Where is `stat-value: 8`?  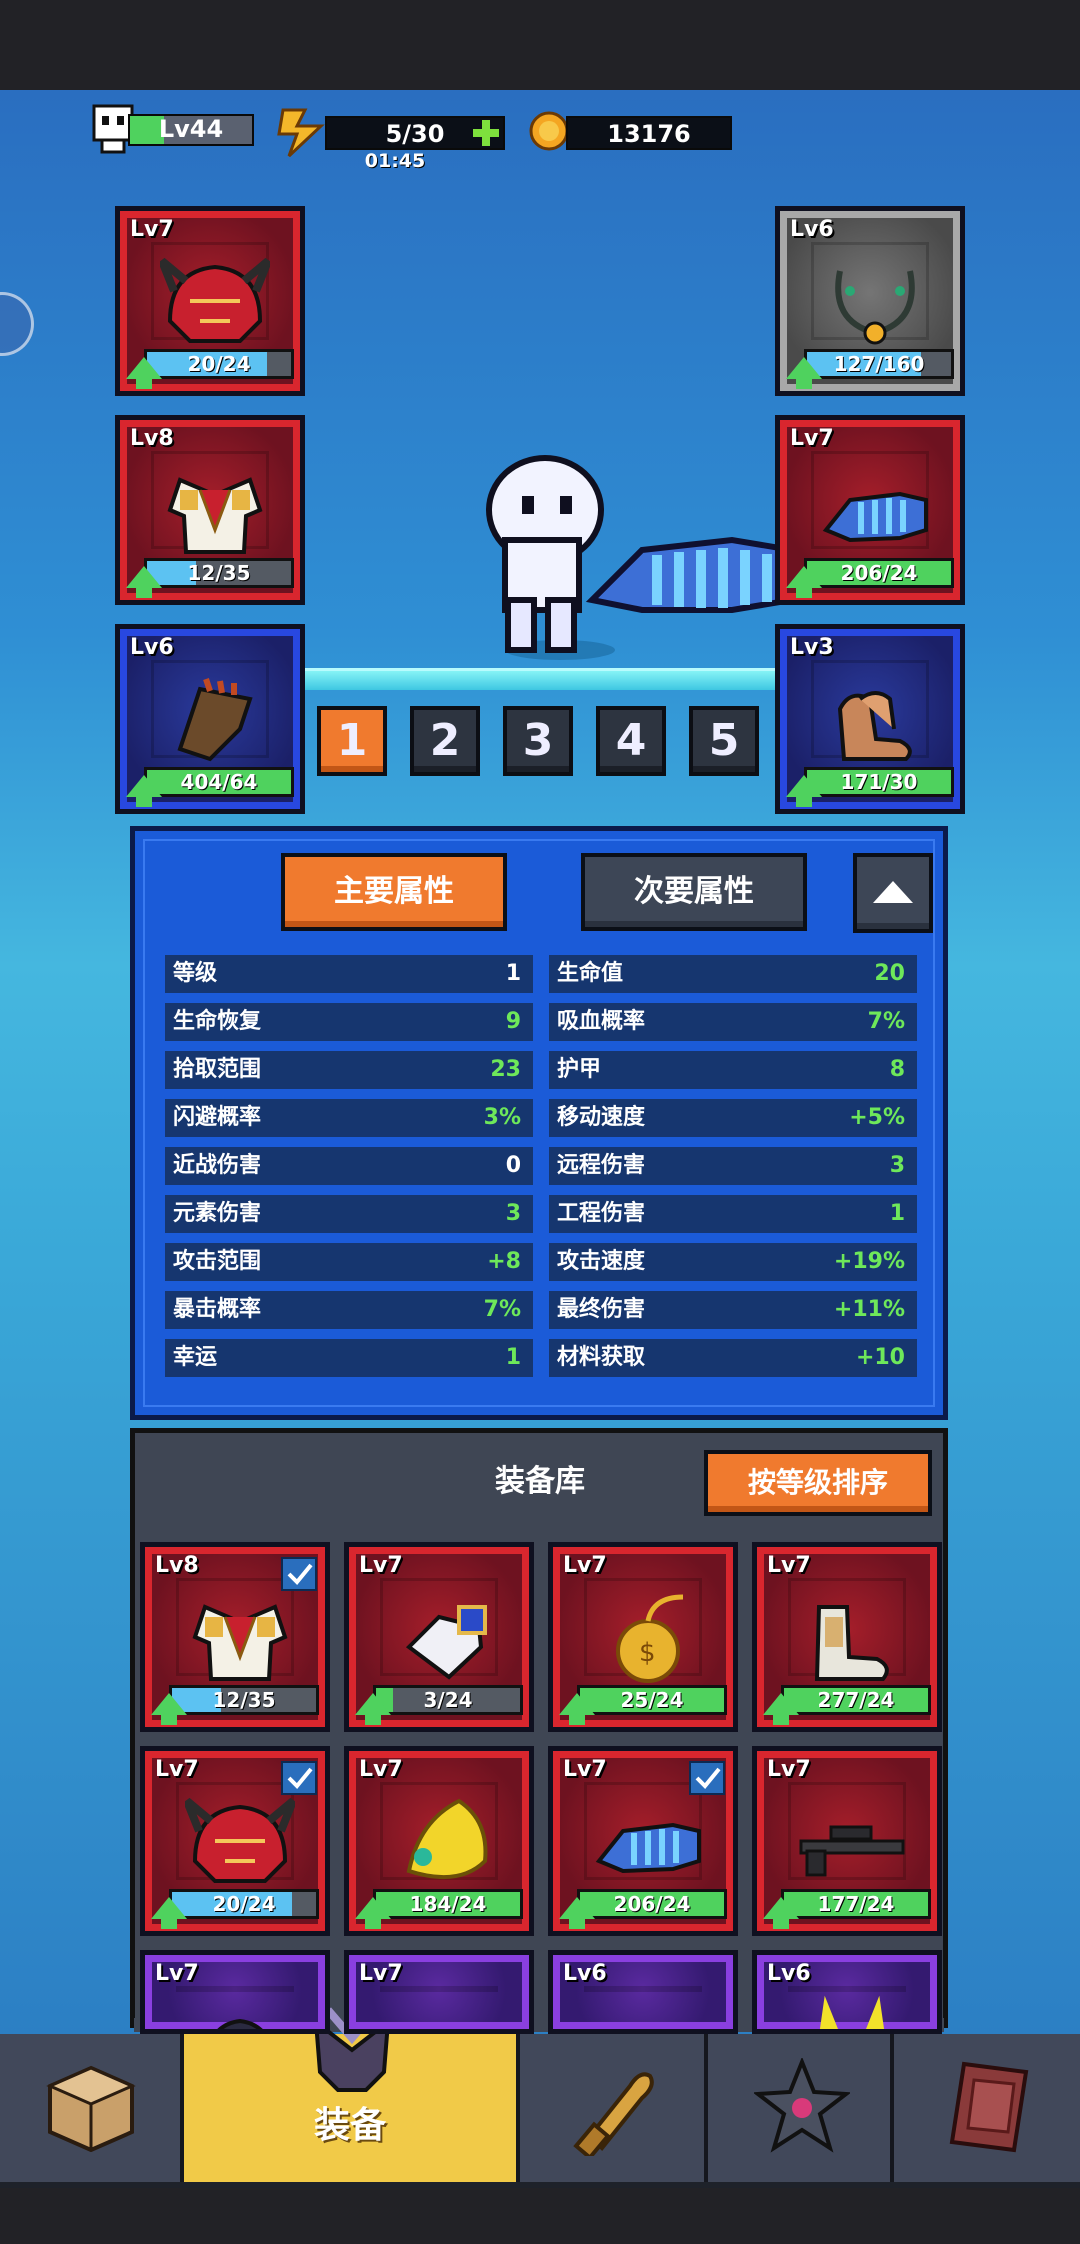 stat-value: 8 is located at coordinates (897, 1069).